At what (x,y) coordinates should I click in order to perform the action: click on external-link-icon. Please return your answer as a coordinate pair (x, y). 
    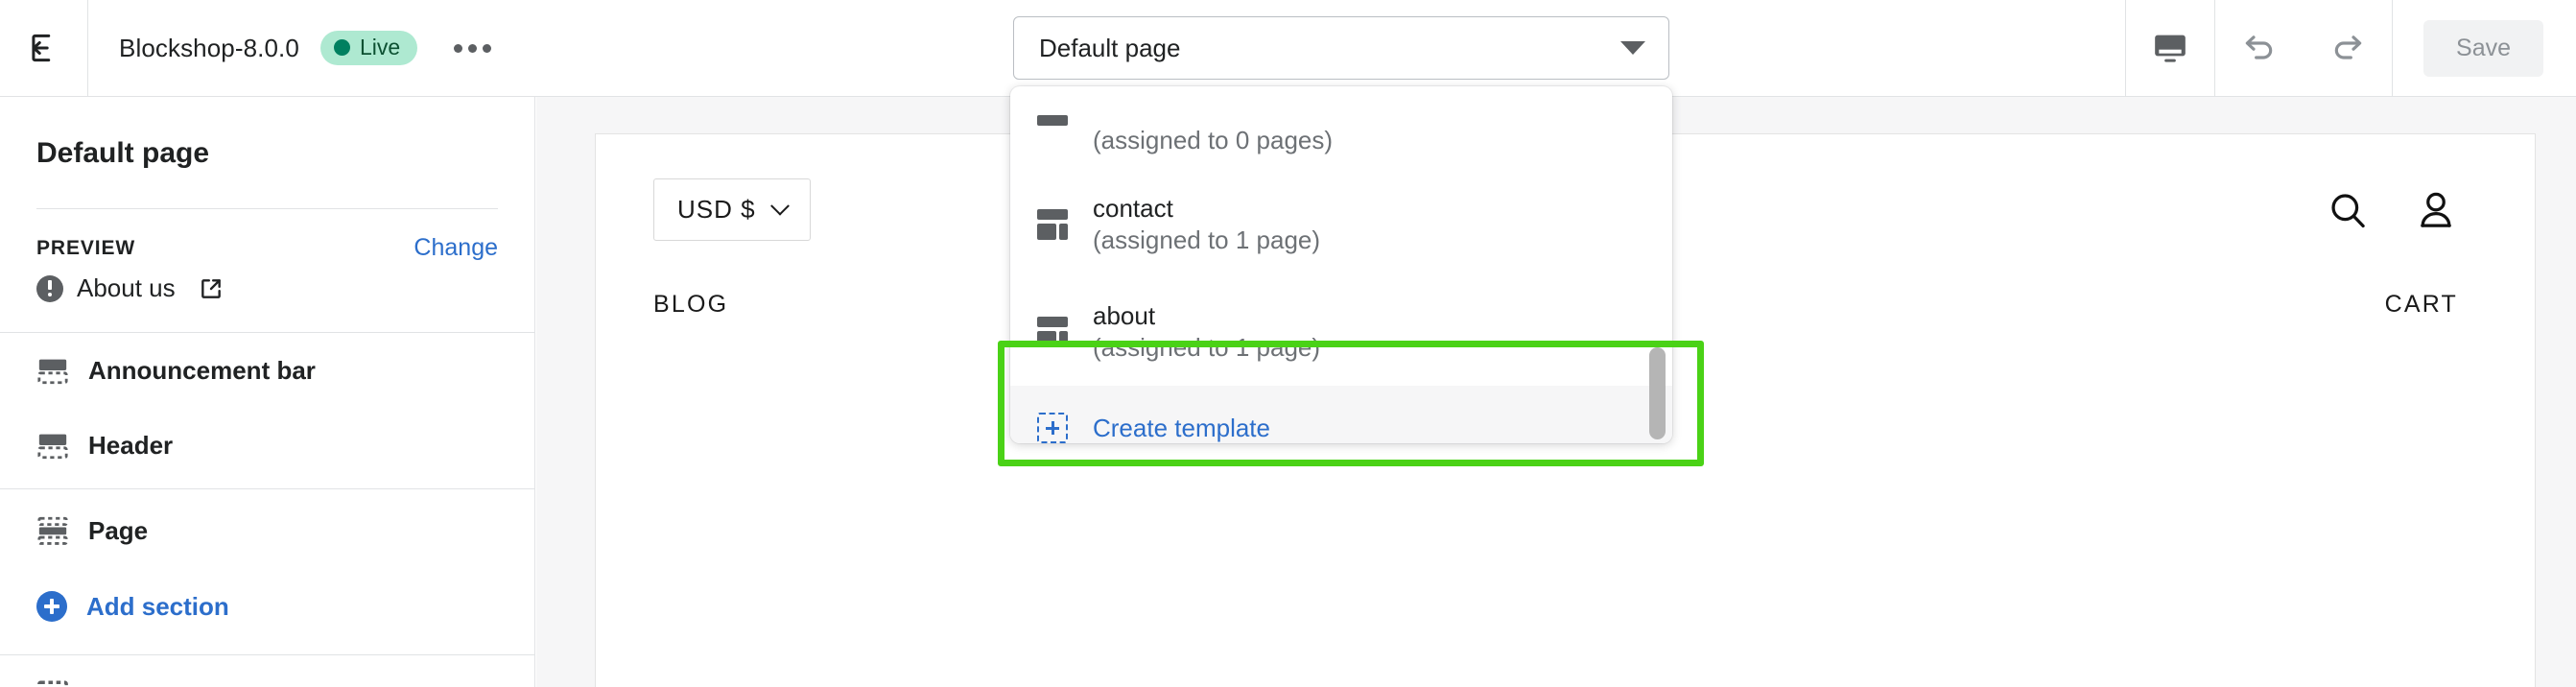
    Looking at the image, I should click on (211, 289).